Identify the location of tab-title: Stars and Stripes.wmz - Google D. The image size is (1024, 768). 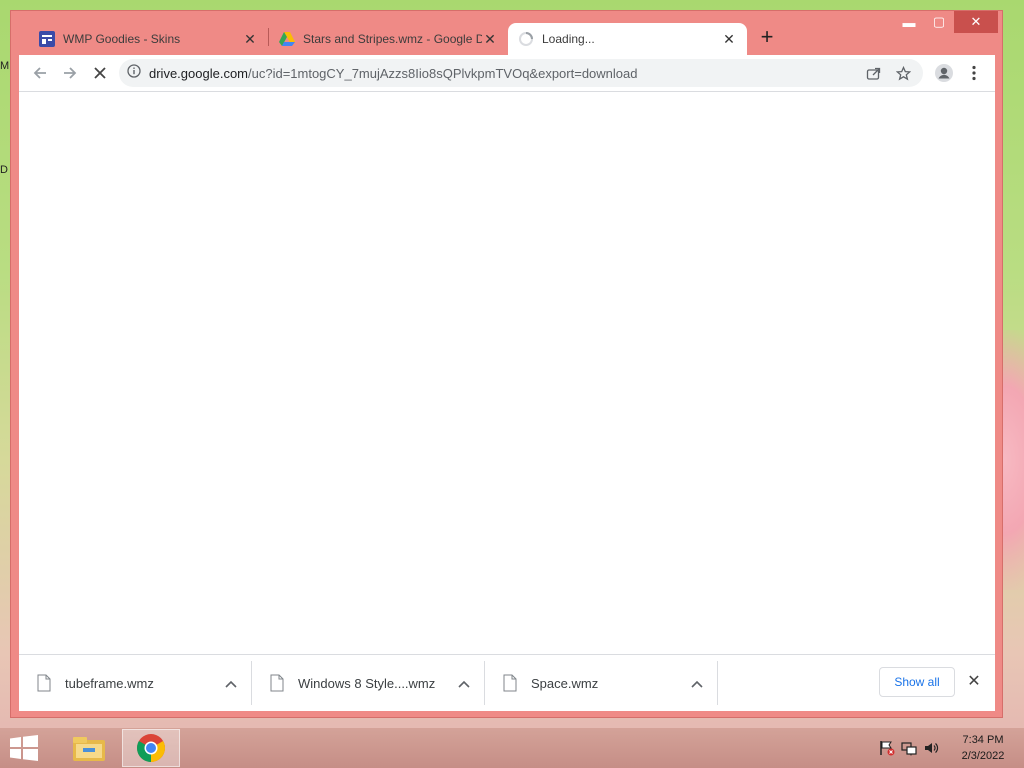
(392, 39).